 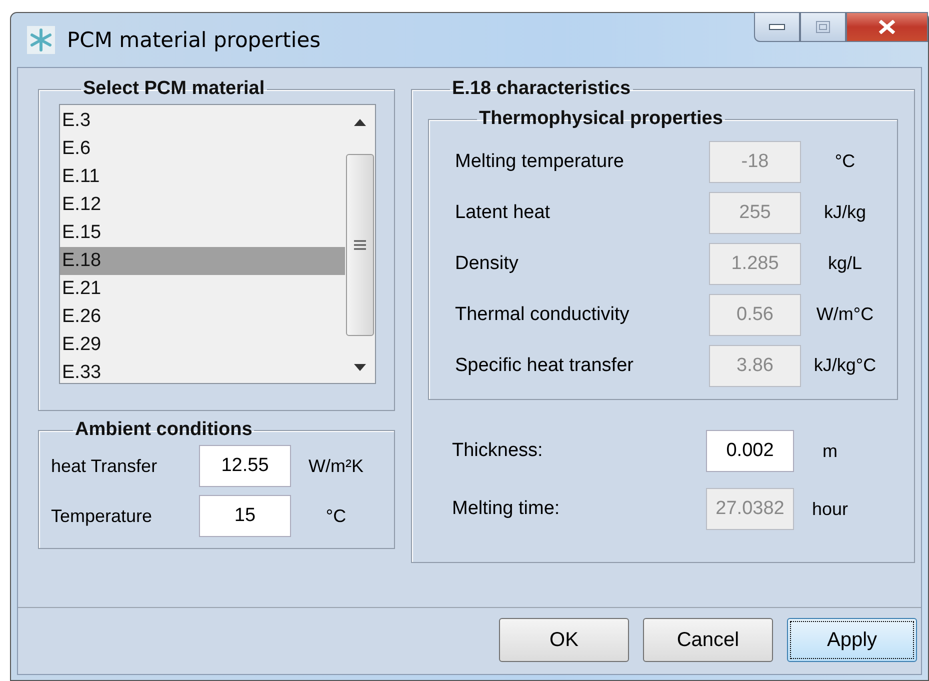 What do you see at coordinates (164, 430) in the screenshot?
I see `group-title: Ambient conditions` at bounding box center [164, 430].